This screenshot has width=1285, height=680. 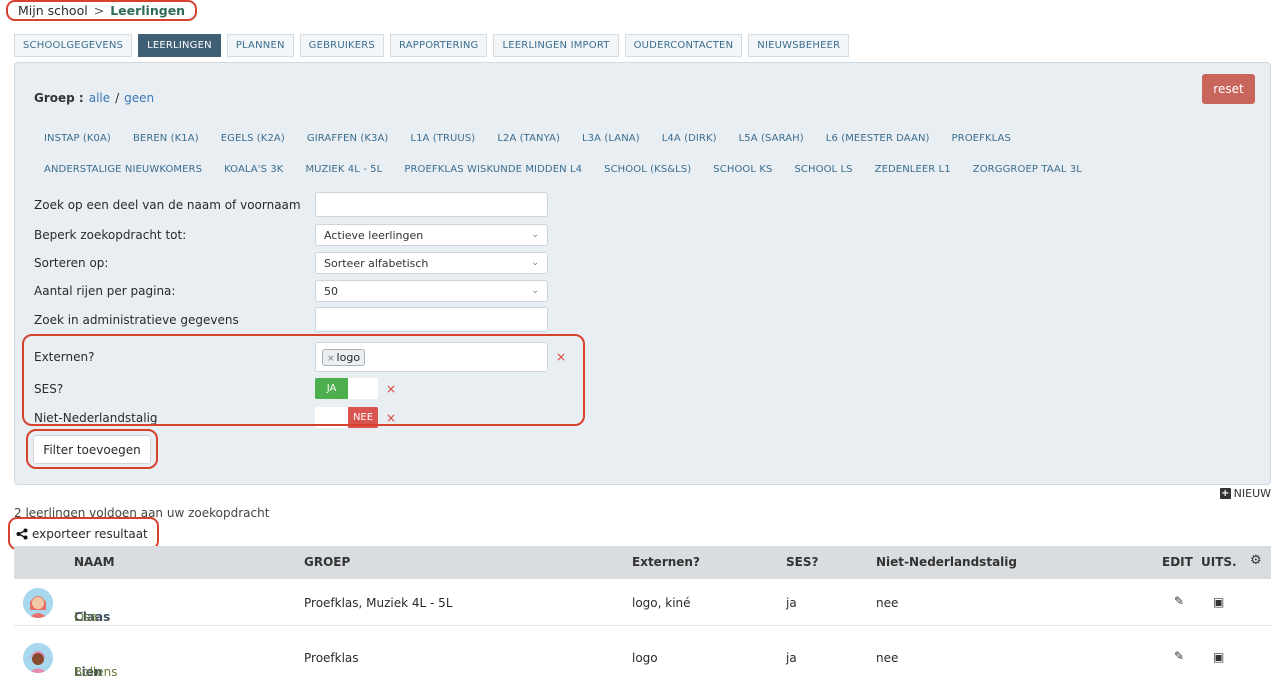 What do you see at coordinates (661, 603) in the screenshot?
I see `student-externen: logo, kiné` at bounding box center [661, 603].